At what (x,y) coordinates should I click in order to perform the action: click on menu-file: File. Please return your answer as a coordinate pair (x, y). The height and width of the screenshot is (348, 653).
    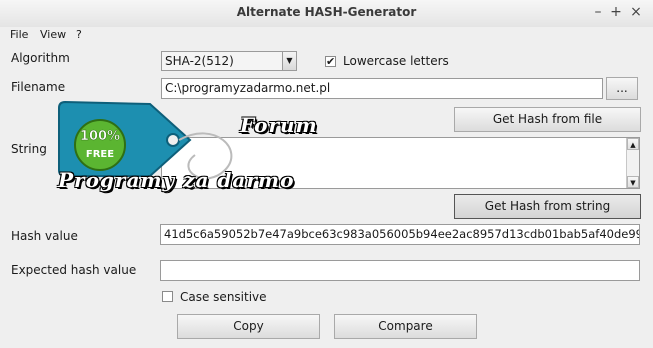
    Looking at the image, I should click on (19, 34).